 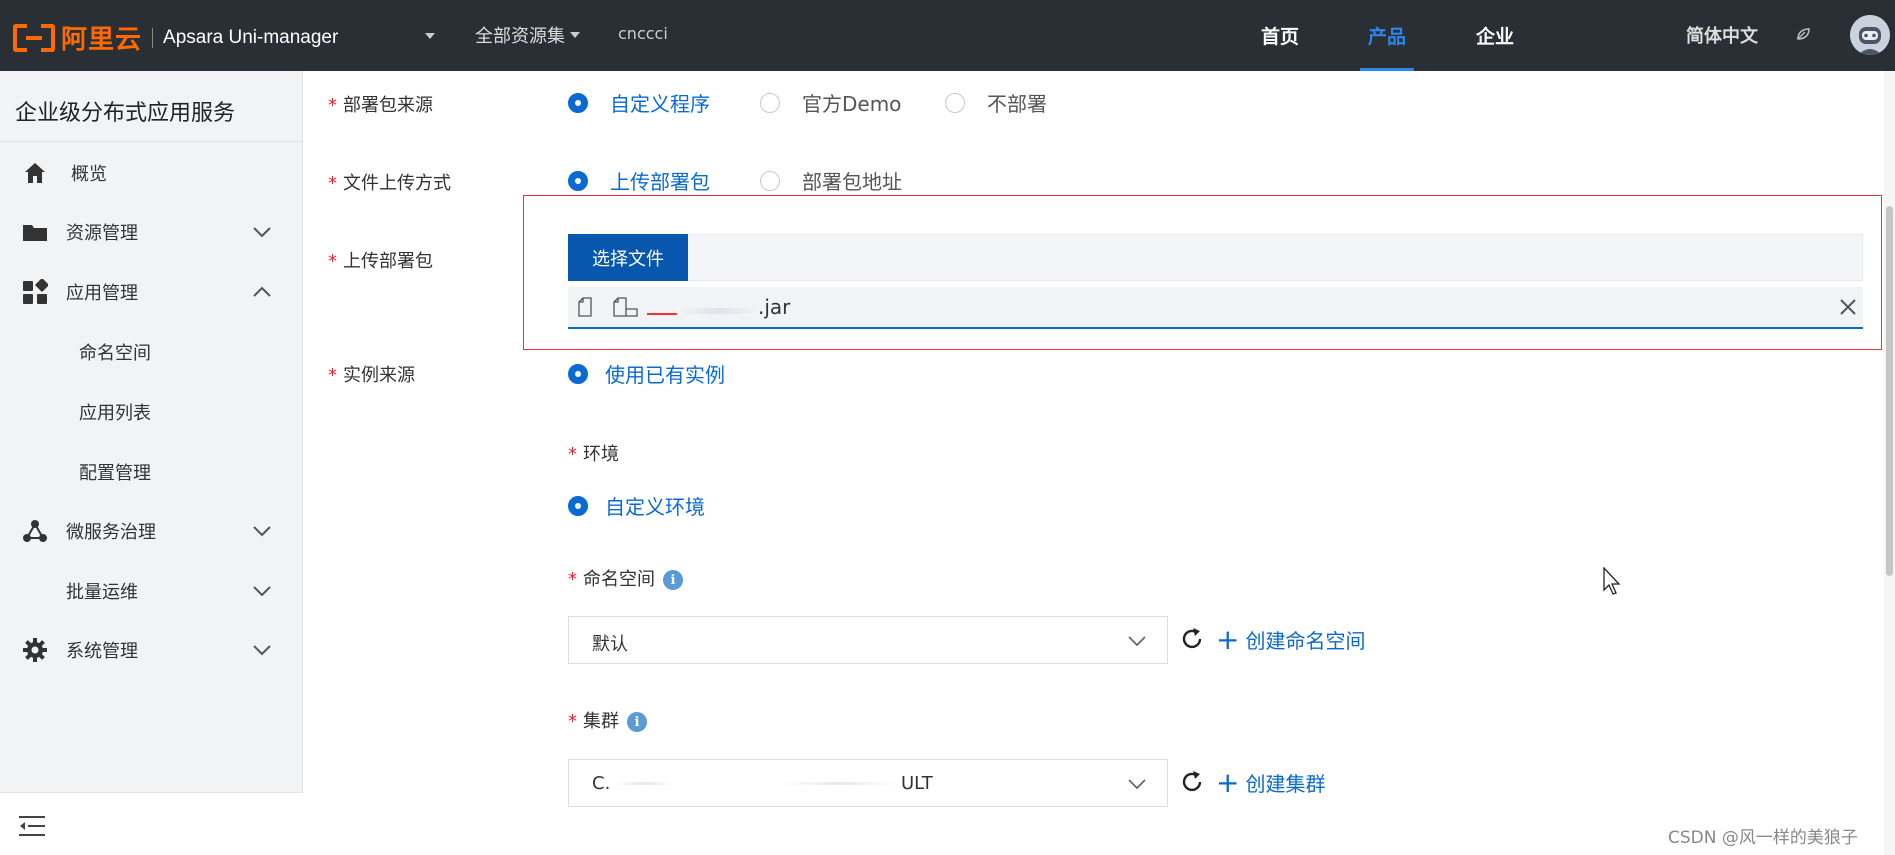 What do you see at coordinates (388, 261) in the screenshot?
I see `upload-package-label-text: 上传部署包` at bounding box center [388, 261].